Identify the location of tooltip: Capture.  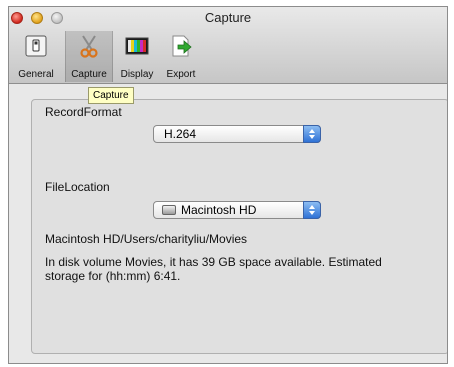
(111, 95).